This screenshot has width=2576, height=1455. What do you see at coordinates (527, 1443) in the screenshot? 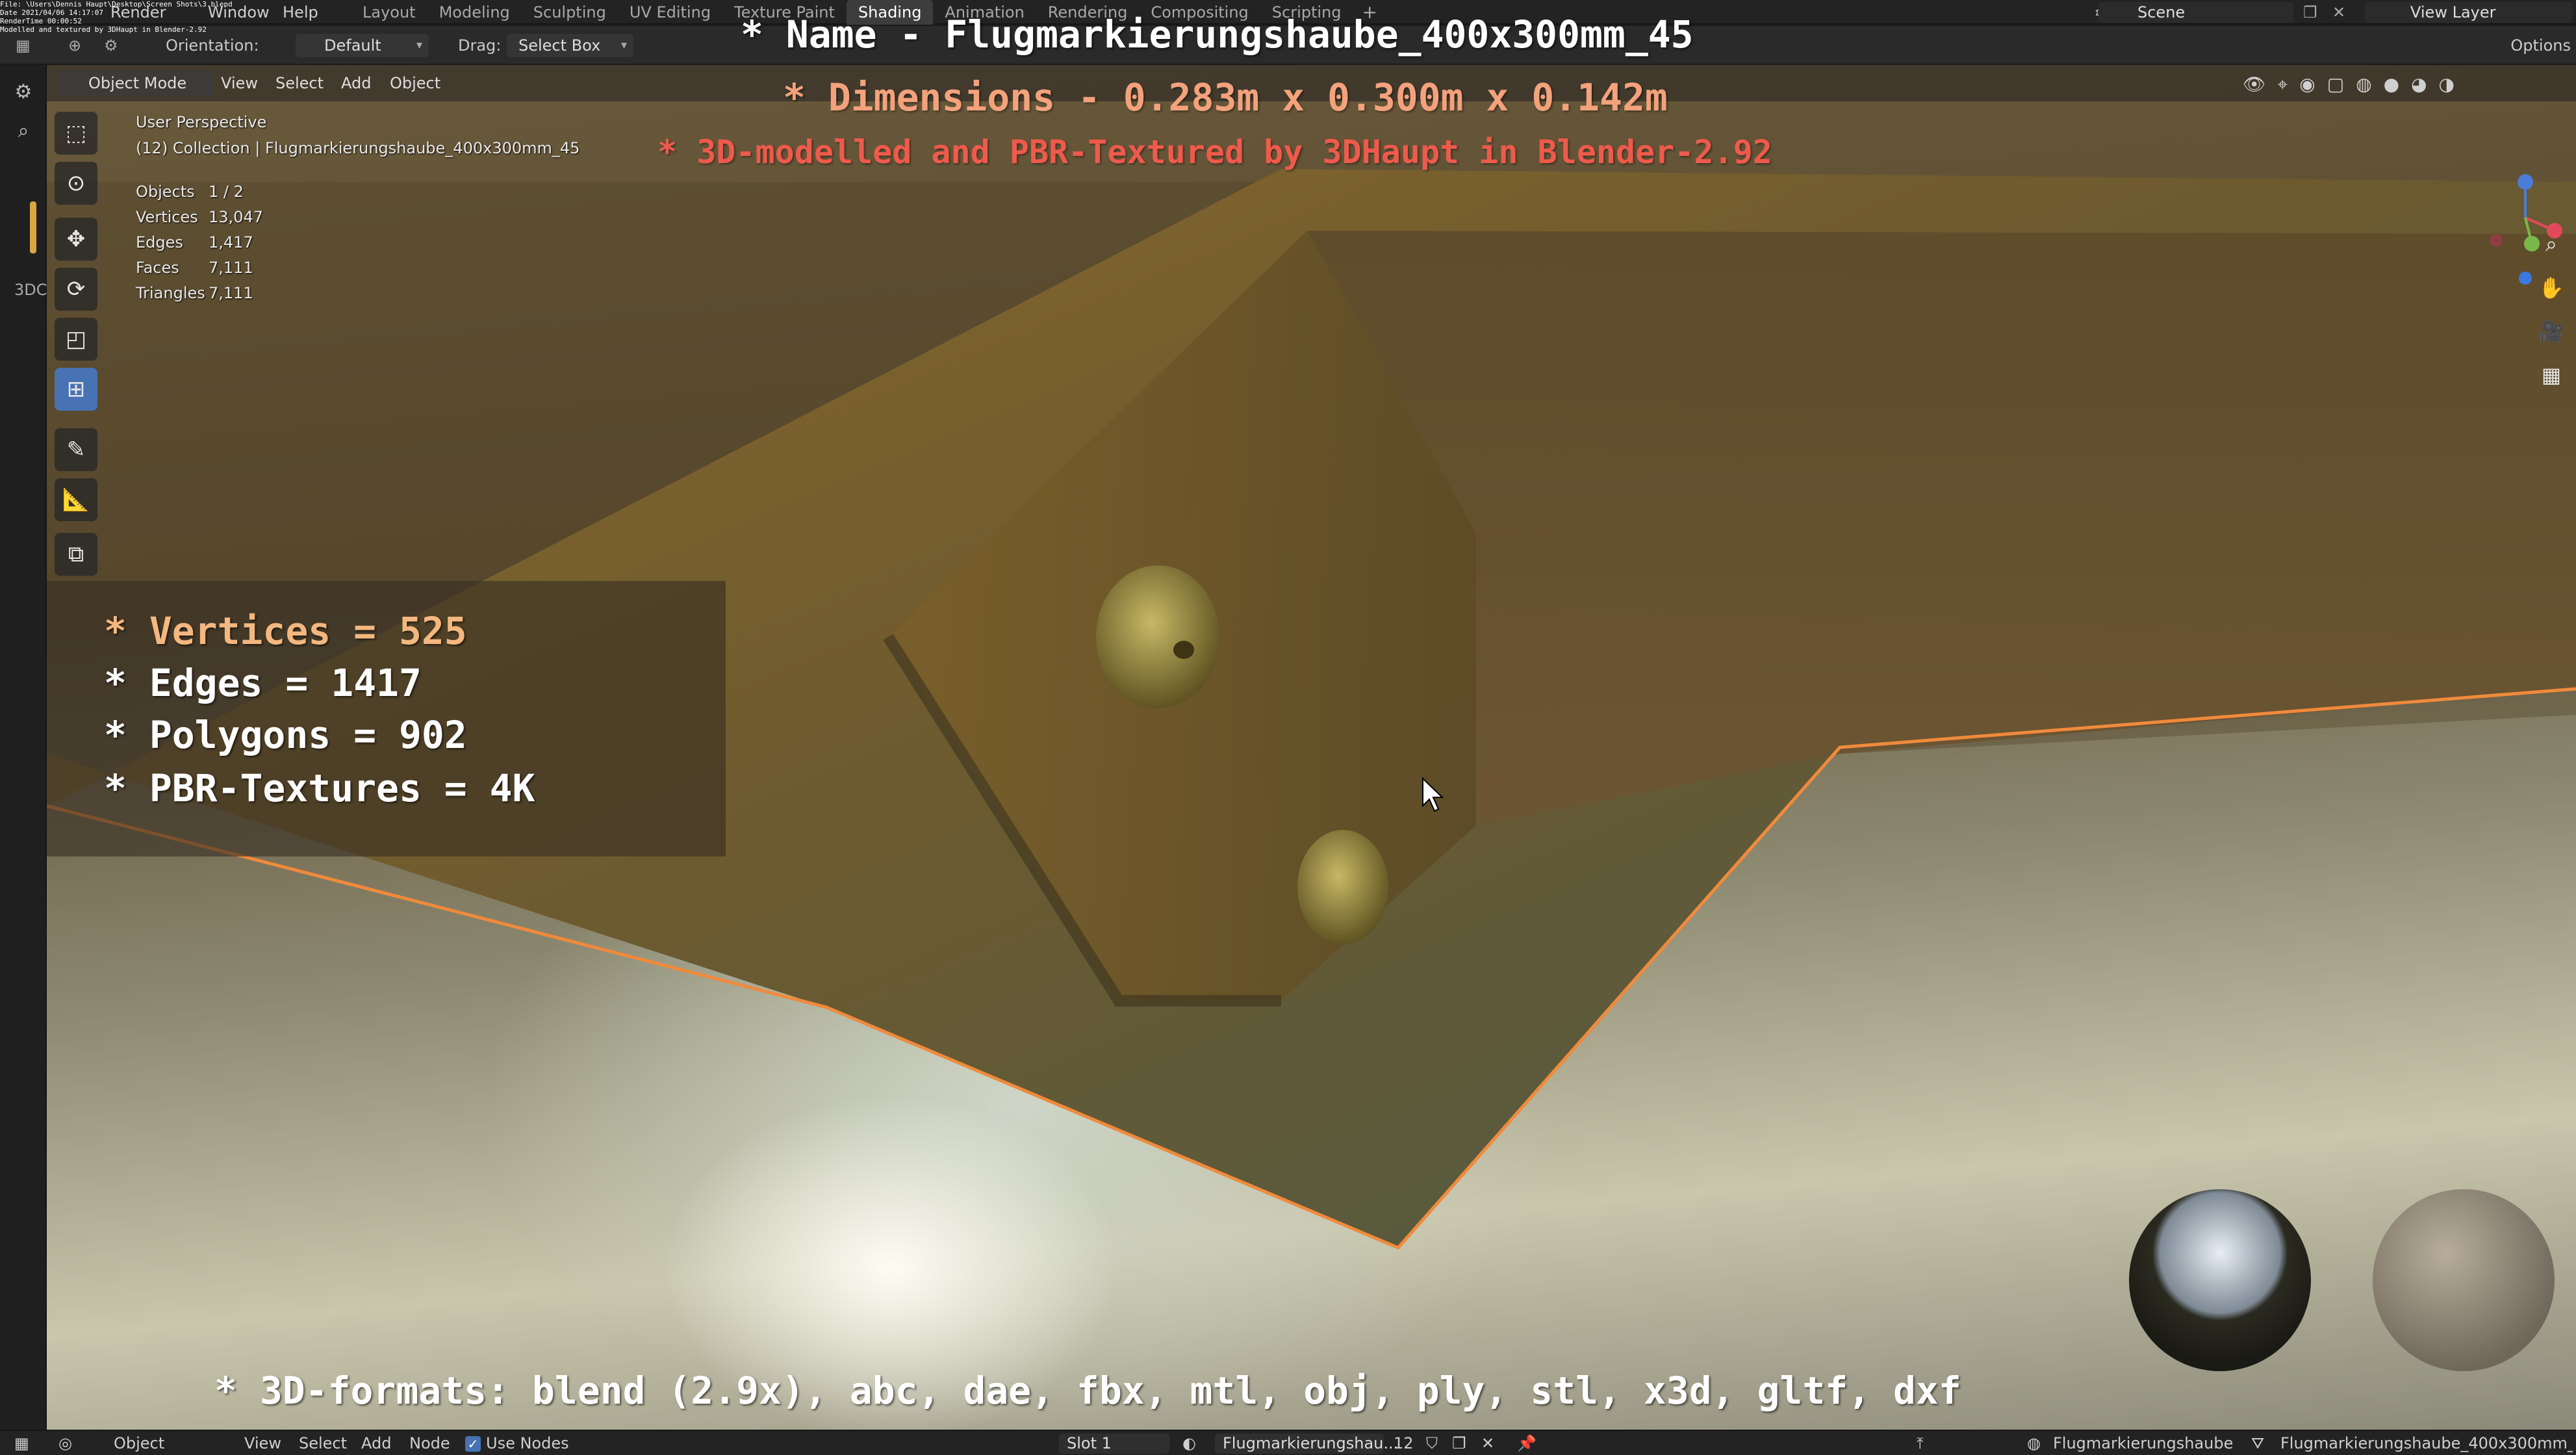
I see `use-nodes-label: Use Nodes` at bounding box center [527, 1443].